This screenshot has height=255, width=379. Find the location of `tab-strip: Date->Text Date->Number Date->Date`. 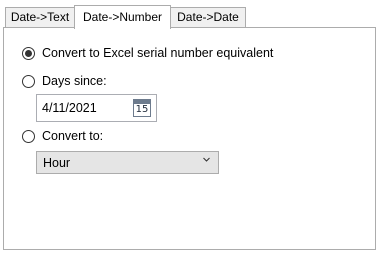

tab-strip: Date->Text Date->Number Date->Date is located at coordinates (190, 17).